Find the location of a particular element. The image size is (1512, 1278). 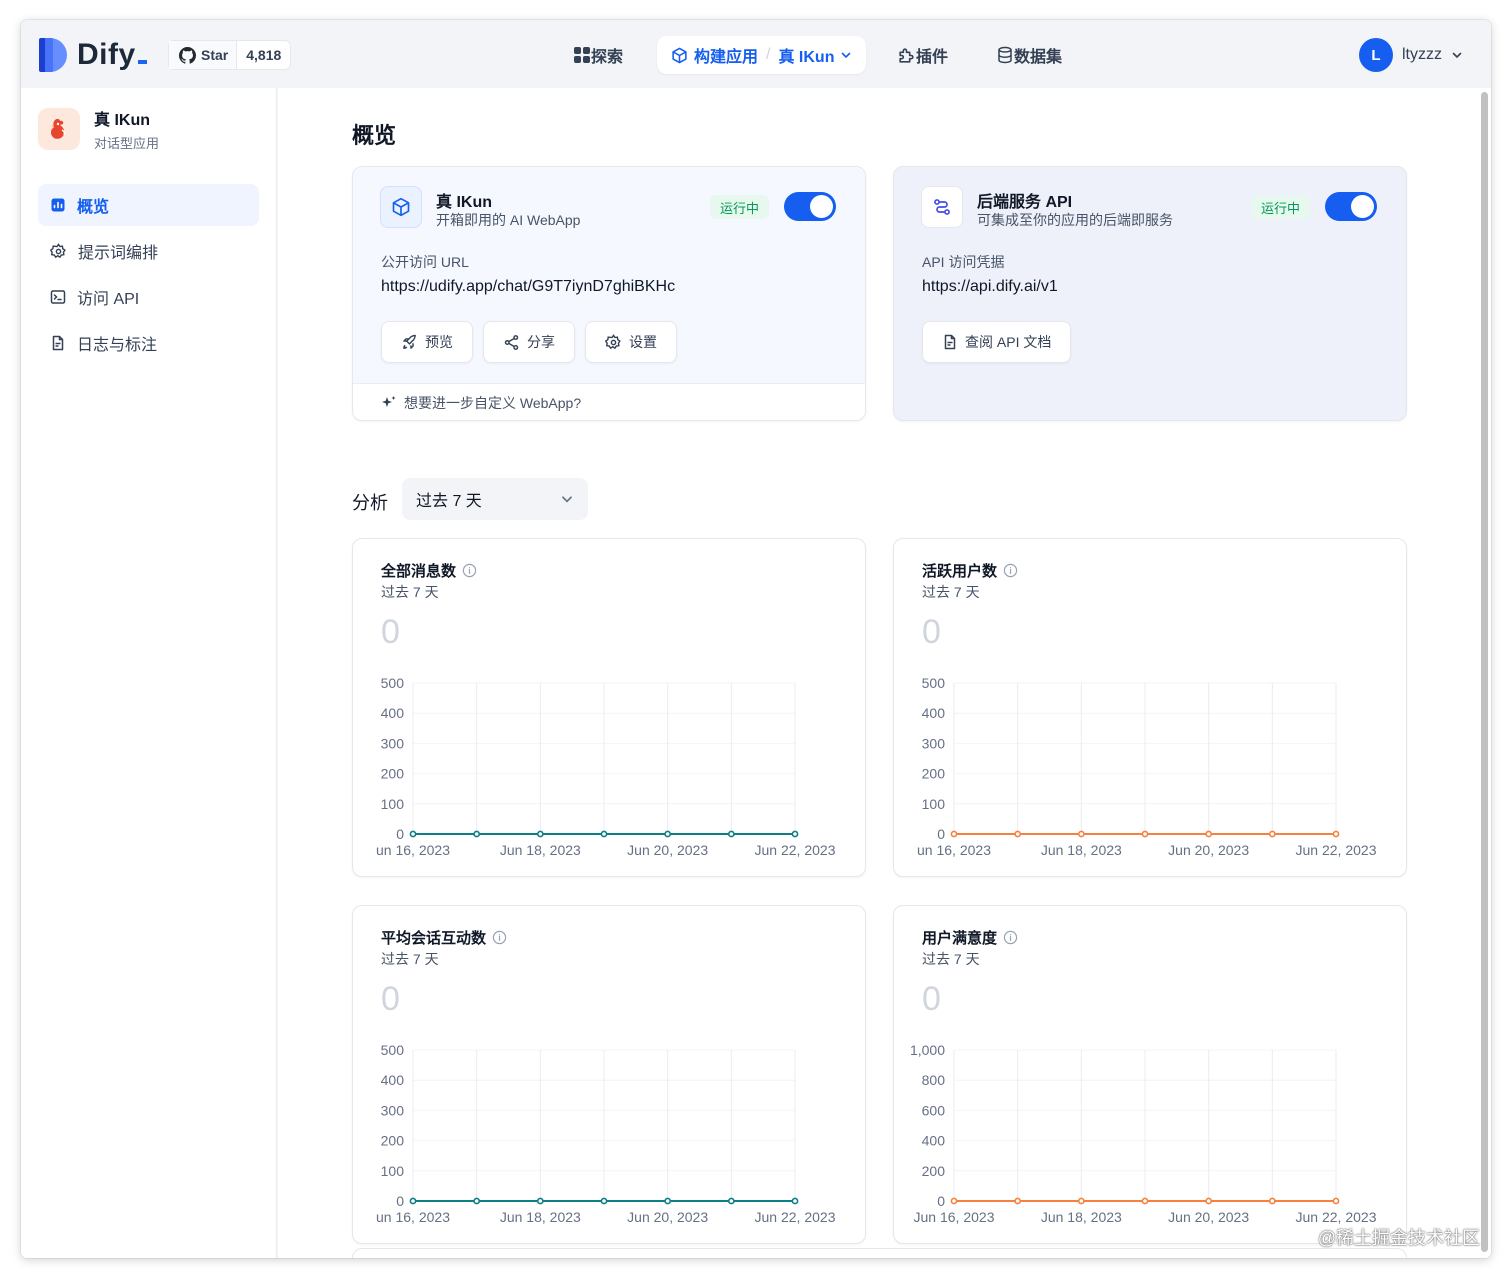

gear-icon is located at coordinates (58, 250).